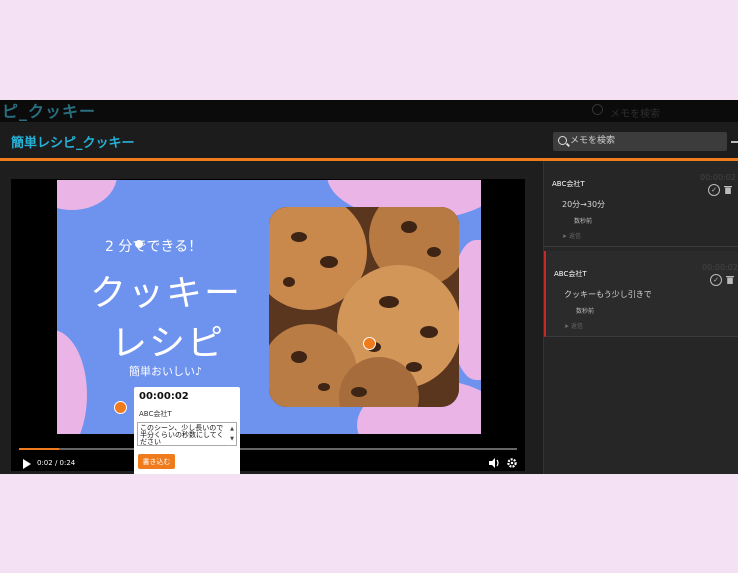 The width and height of the screenshot is (738, 573). Describe the element at coordinates (608, 294) in the screenshot. I see `memo-body: クッキーもう少し引きで` at that location.